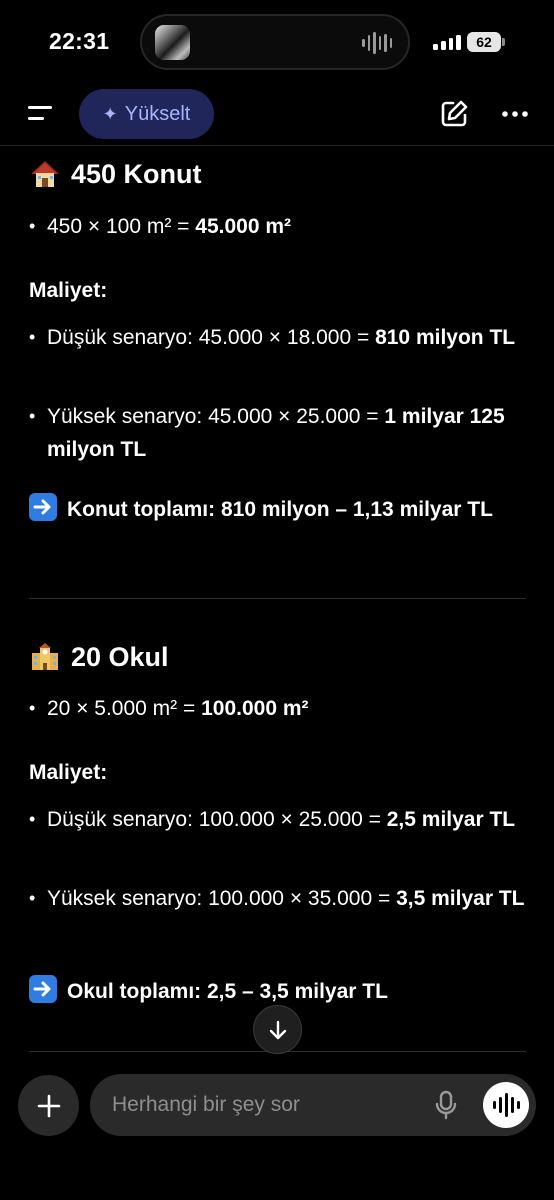  I want to click on menu-button, so click(40, 114).